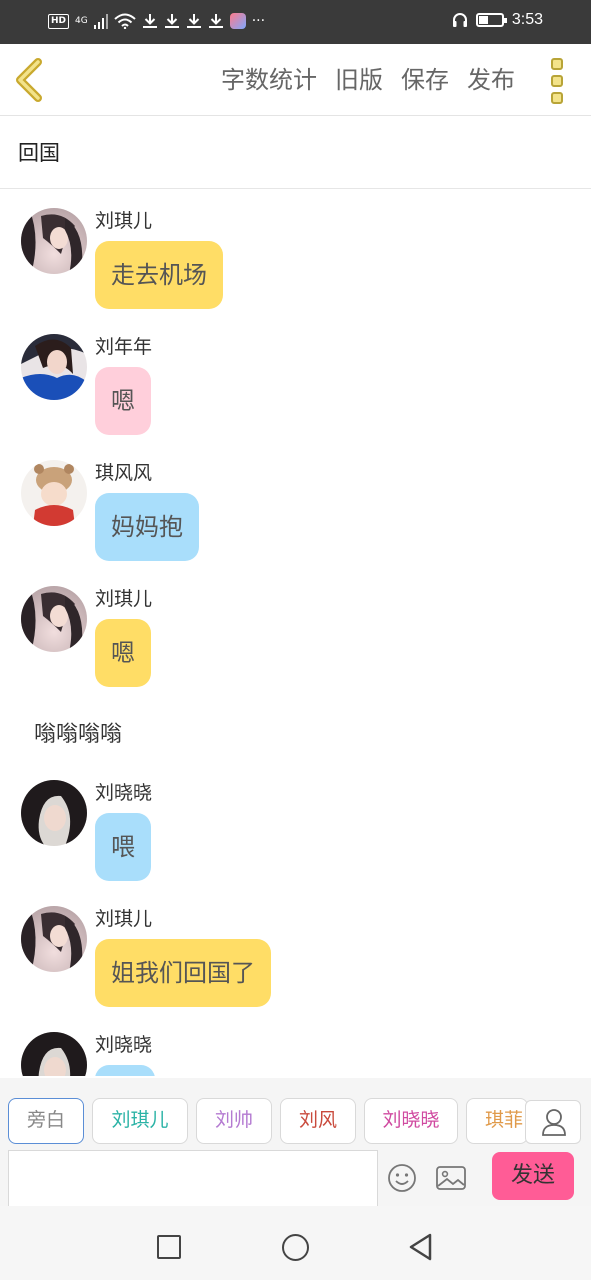 The image size is (591, 1280). I want to click on status-bar-right: 3:53, so click(497, 20).